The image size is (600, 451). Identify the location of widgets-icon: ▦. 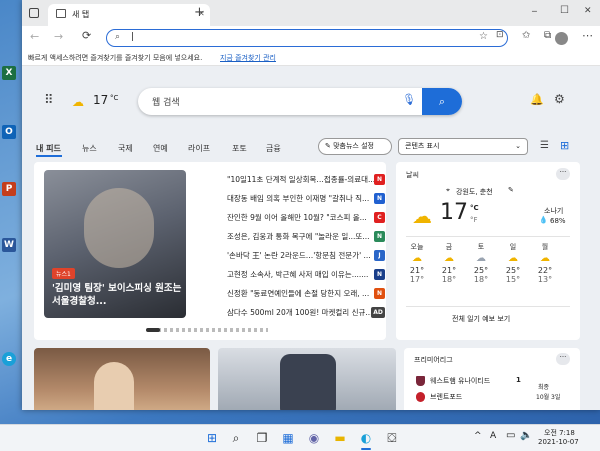
(288, 438).